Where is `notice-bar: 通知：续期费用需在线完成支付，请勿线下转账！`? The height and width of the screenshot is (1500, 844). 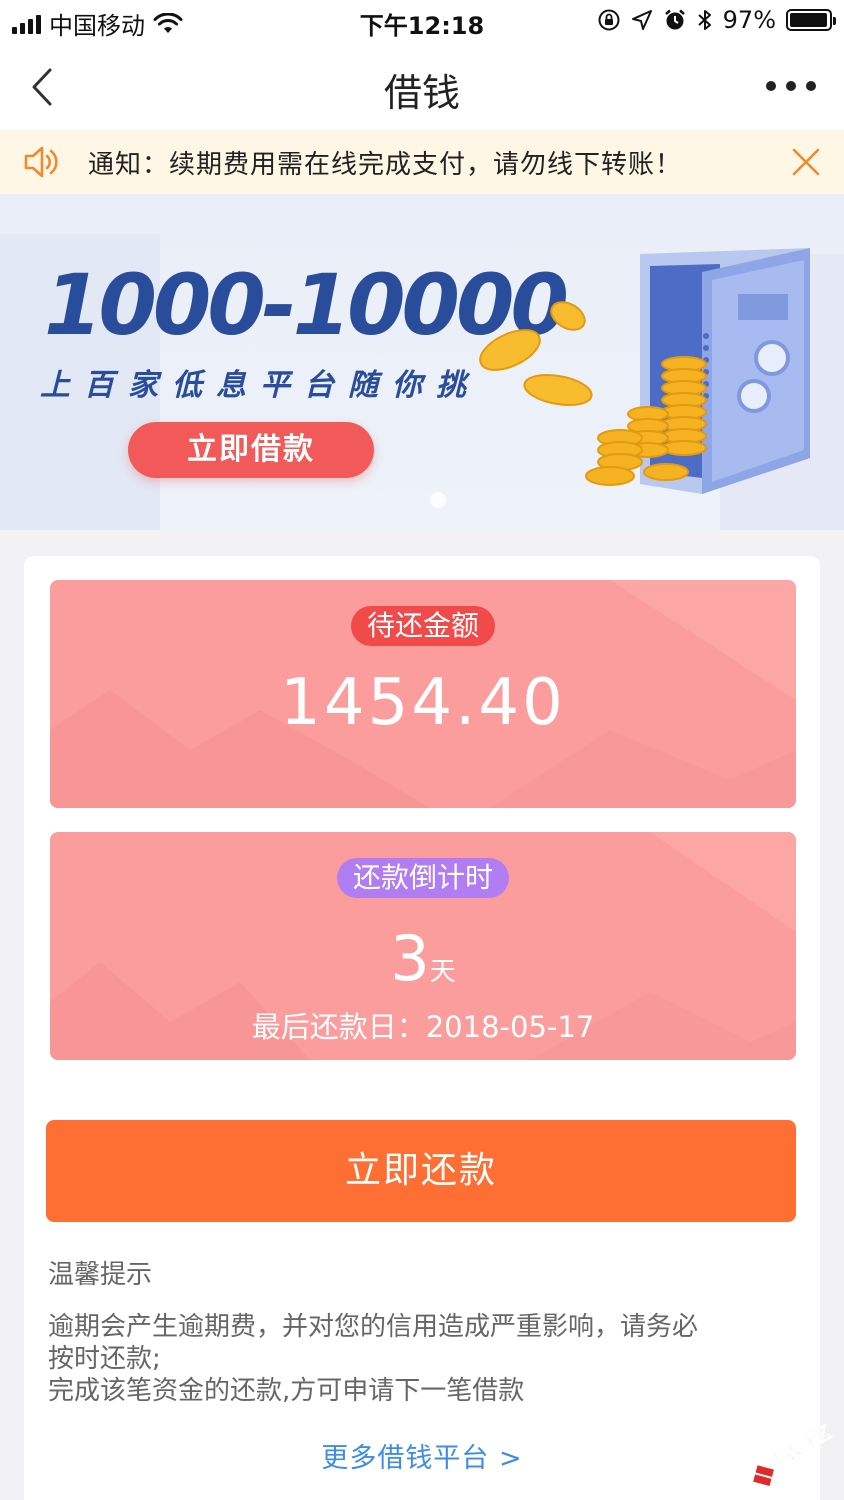 notice-bar: 通知：续期费用需在线完成支付，请勿线下转账！ is located at coordinates (422, 162).